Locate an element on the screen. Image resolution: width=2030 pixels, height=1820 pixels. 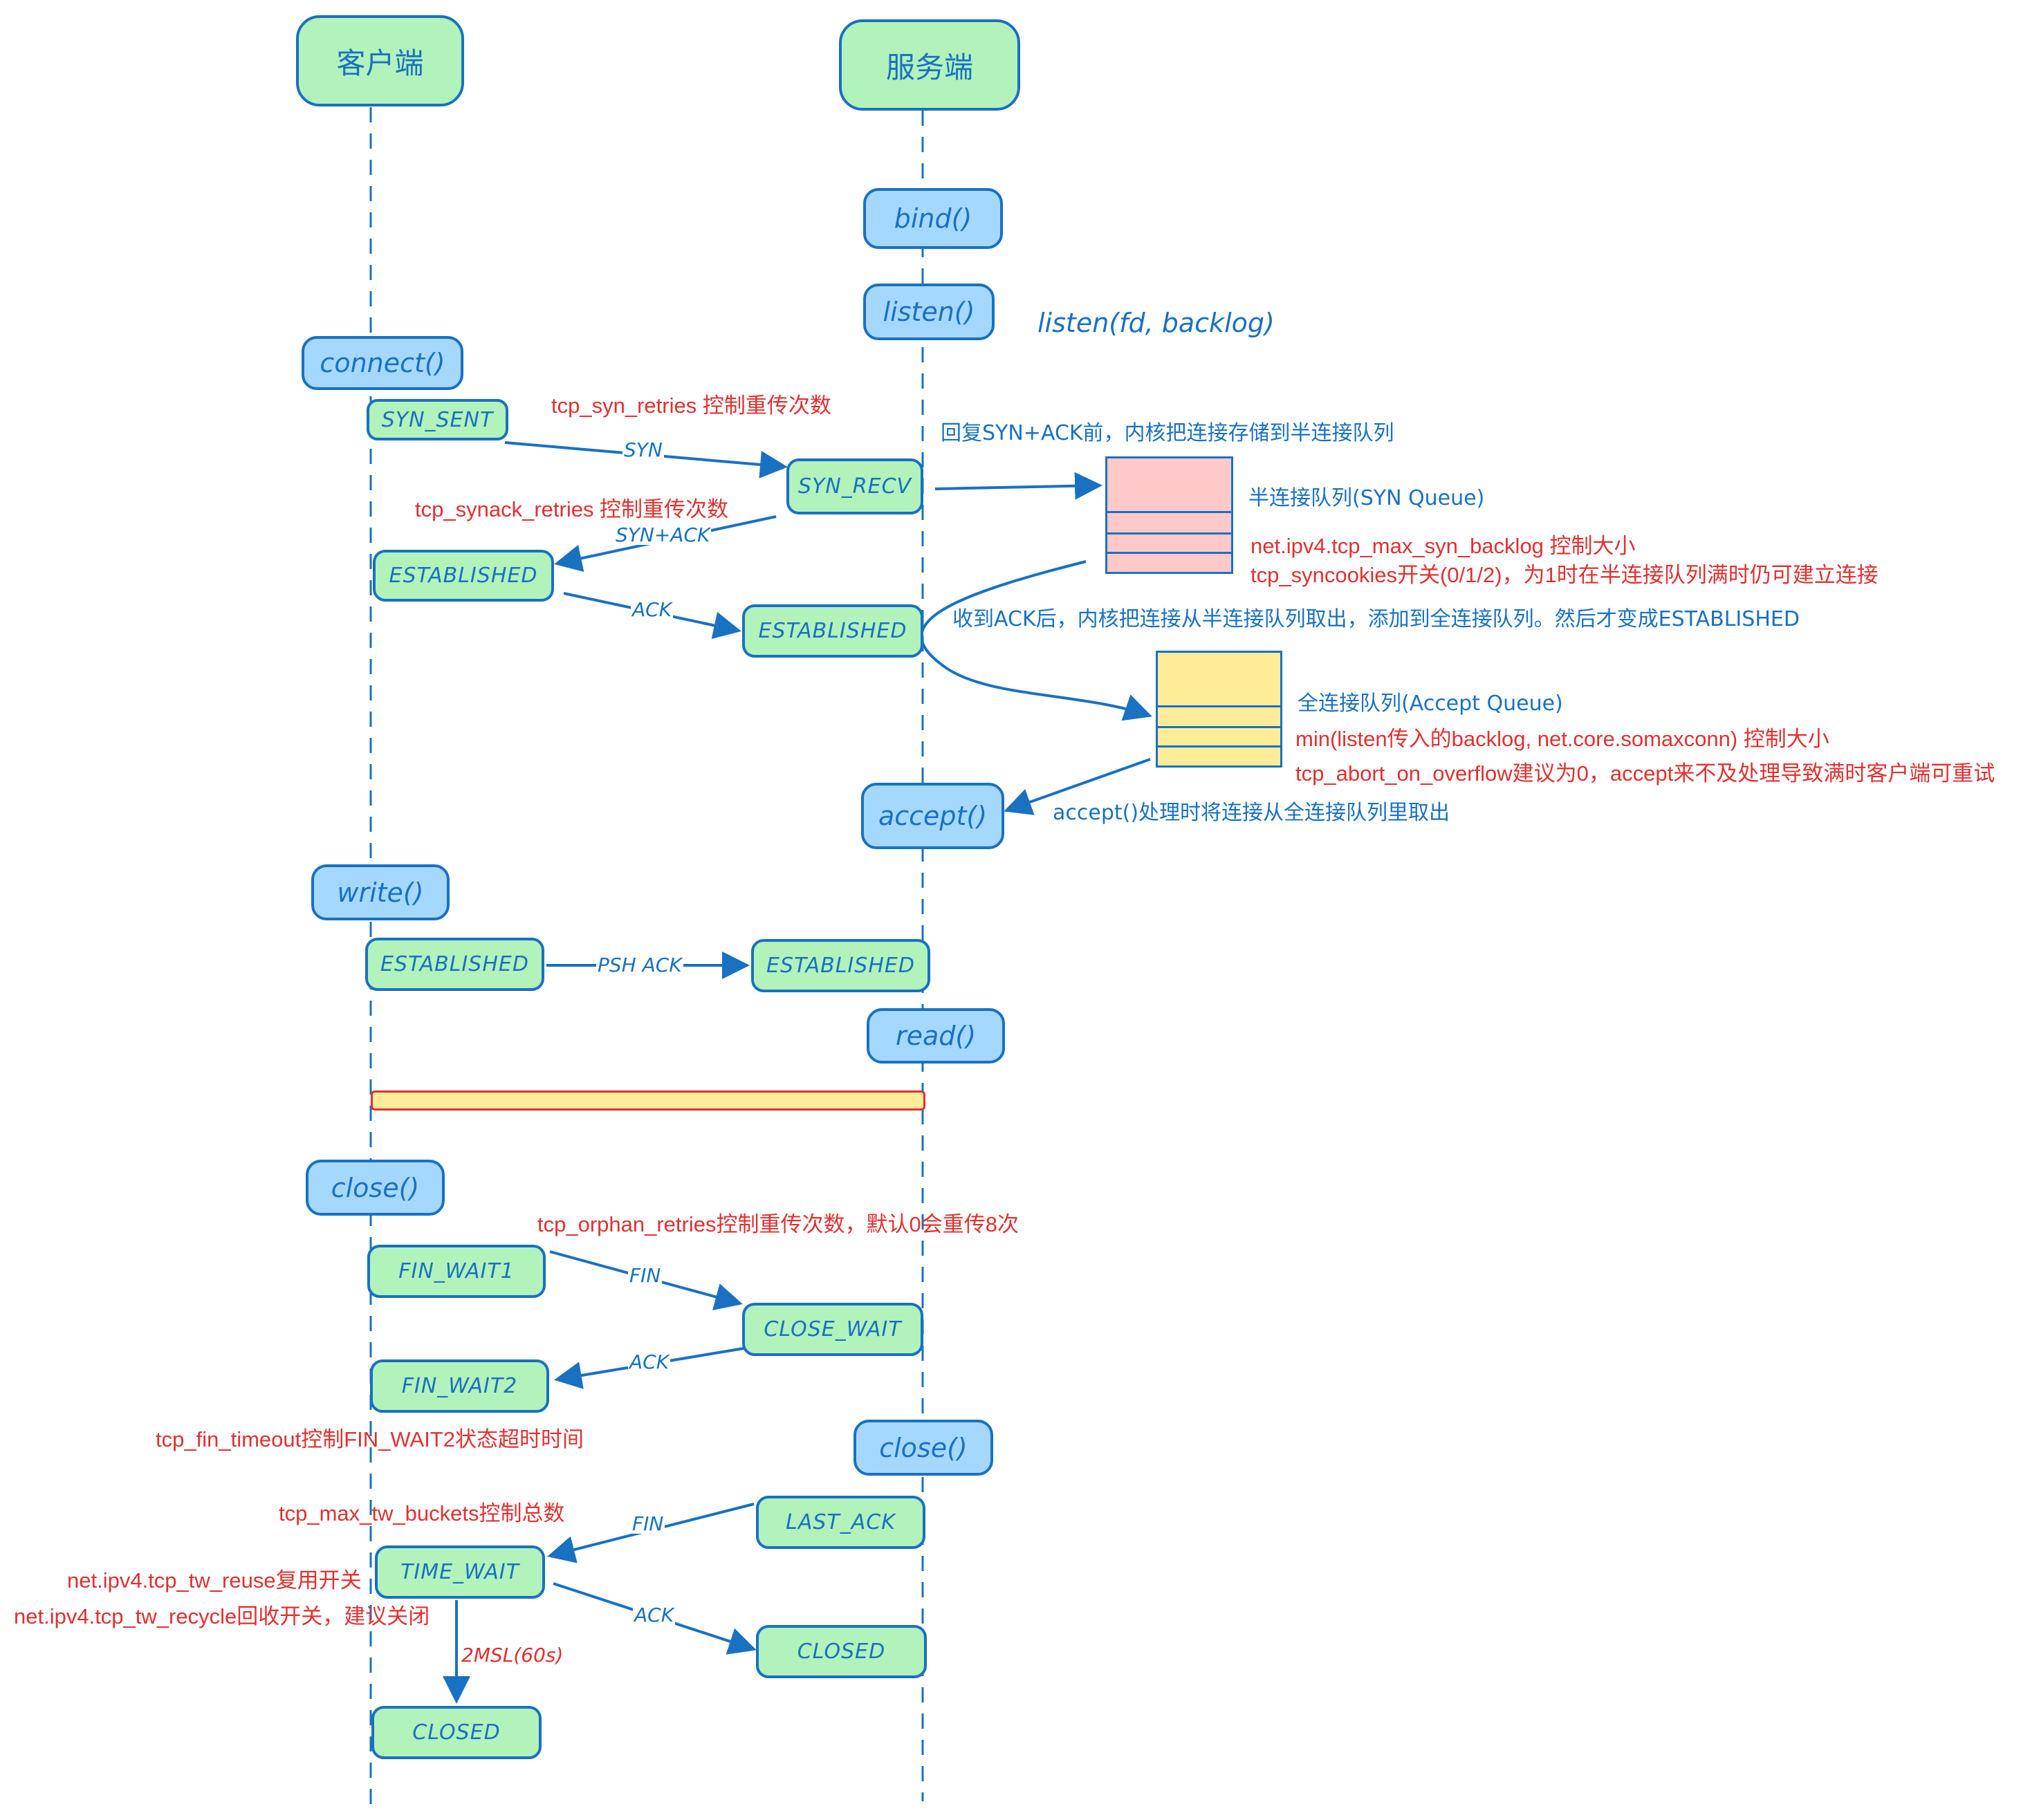
client-established-2-label: ESTABLISHED is located at coordinates (454, 964).